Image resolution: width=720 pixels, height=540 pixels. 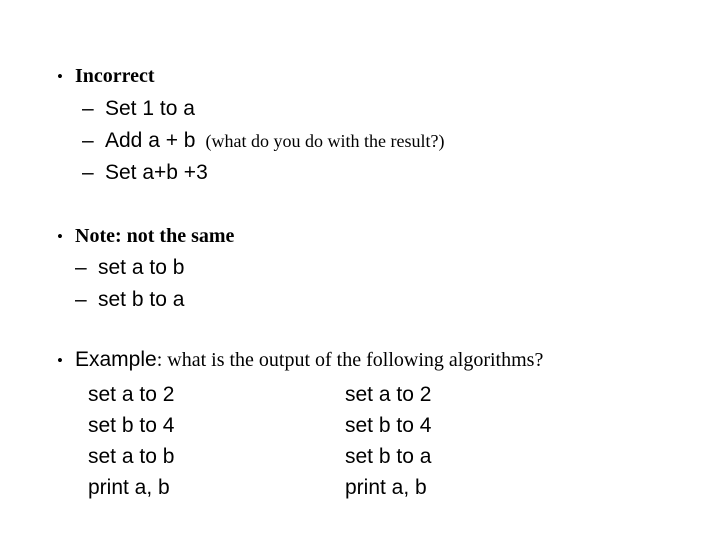 I want to click on bullet-incorrect-label: Incorrect, so click(x=115, y=76).